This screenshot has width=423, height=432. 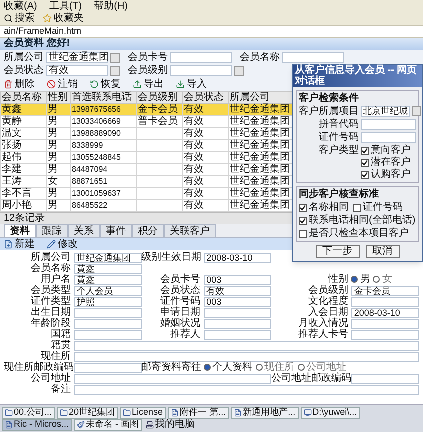 What do you see at coordinates (65, 6) in the screenshot?
I see `menu-item: 工具(T)` at bounding box center [65, 6].